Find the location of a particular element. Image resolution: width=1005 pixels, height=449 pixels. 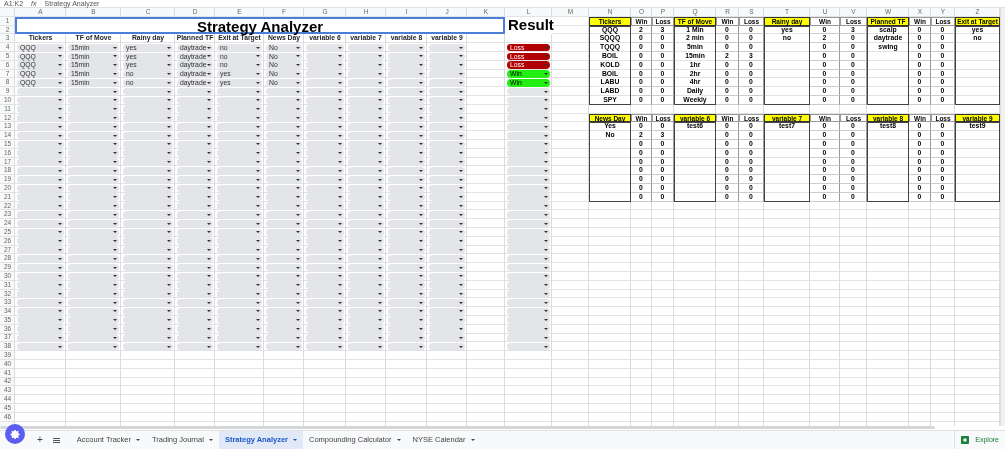

add-sheet-button: + is located at coordinates (40, 440).